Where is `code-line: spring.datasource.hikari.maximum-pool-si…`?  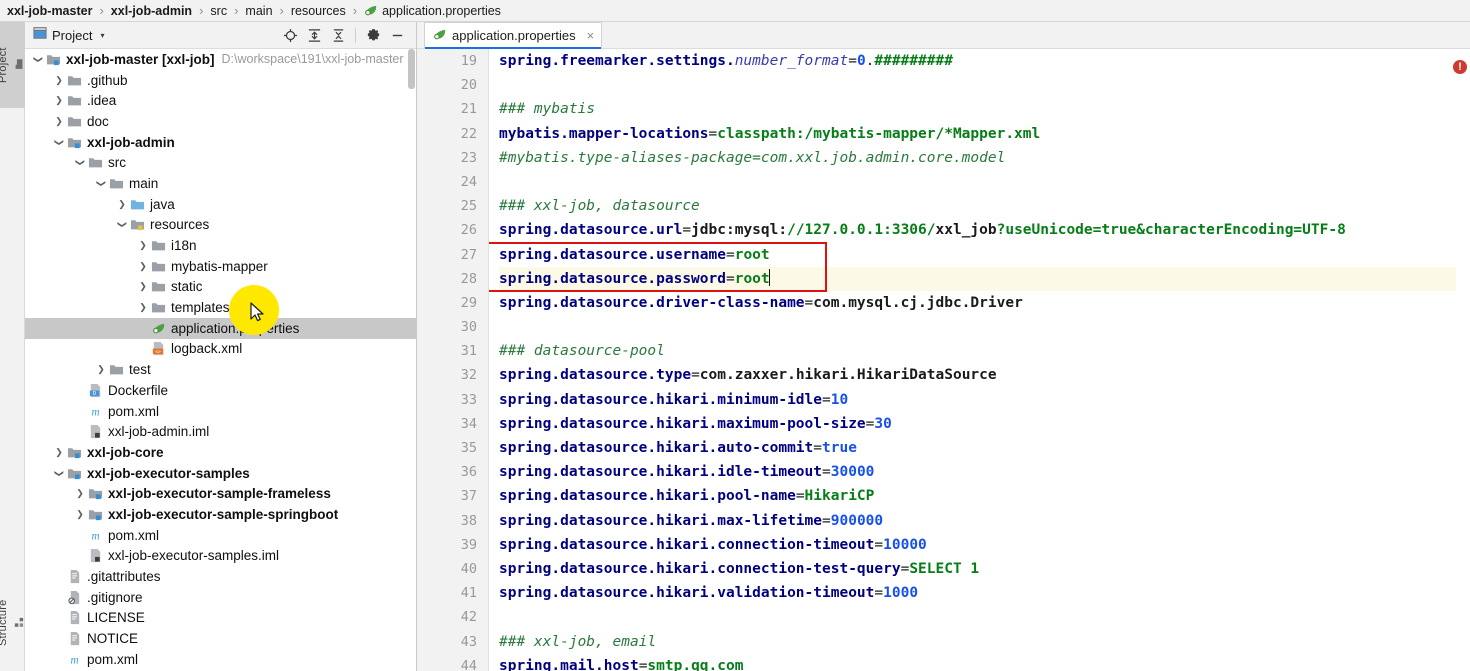 code-line: spring.datasource.hikari.maximum-pool-si… is located at coordinates (984, 424).